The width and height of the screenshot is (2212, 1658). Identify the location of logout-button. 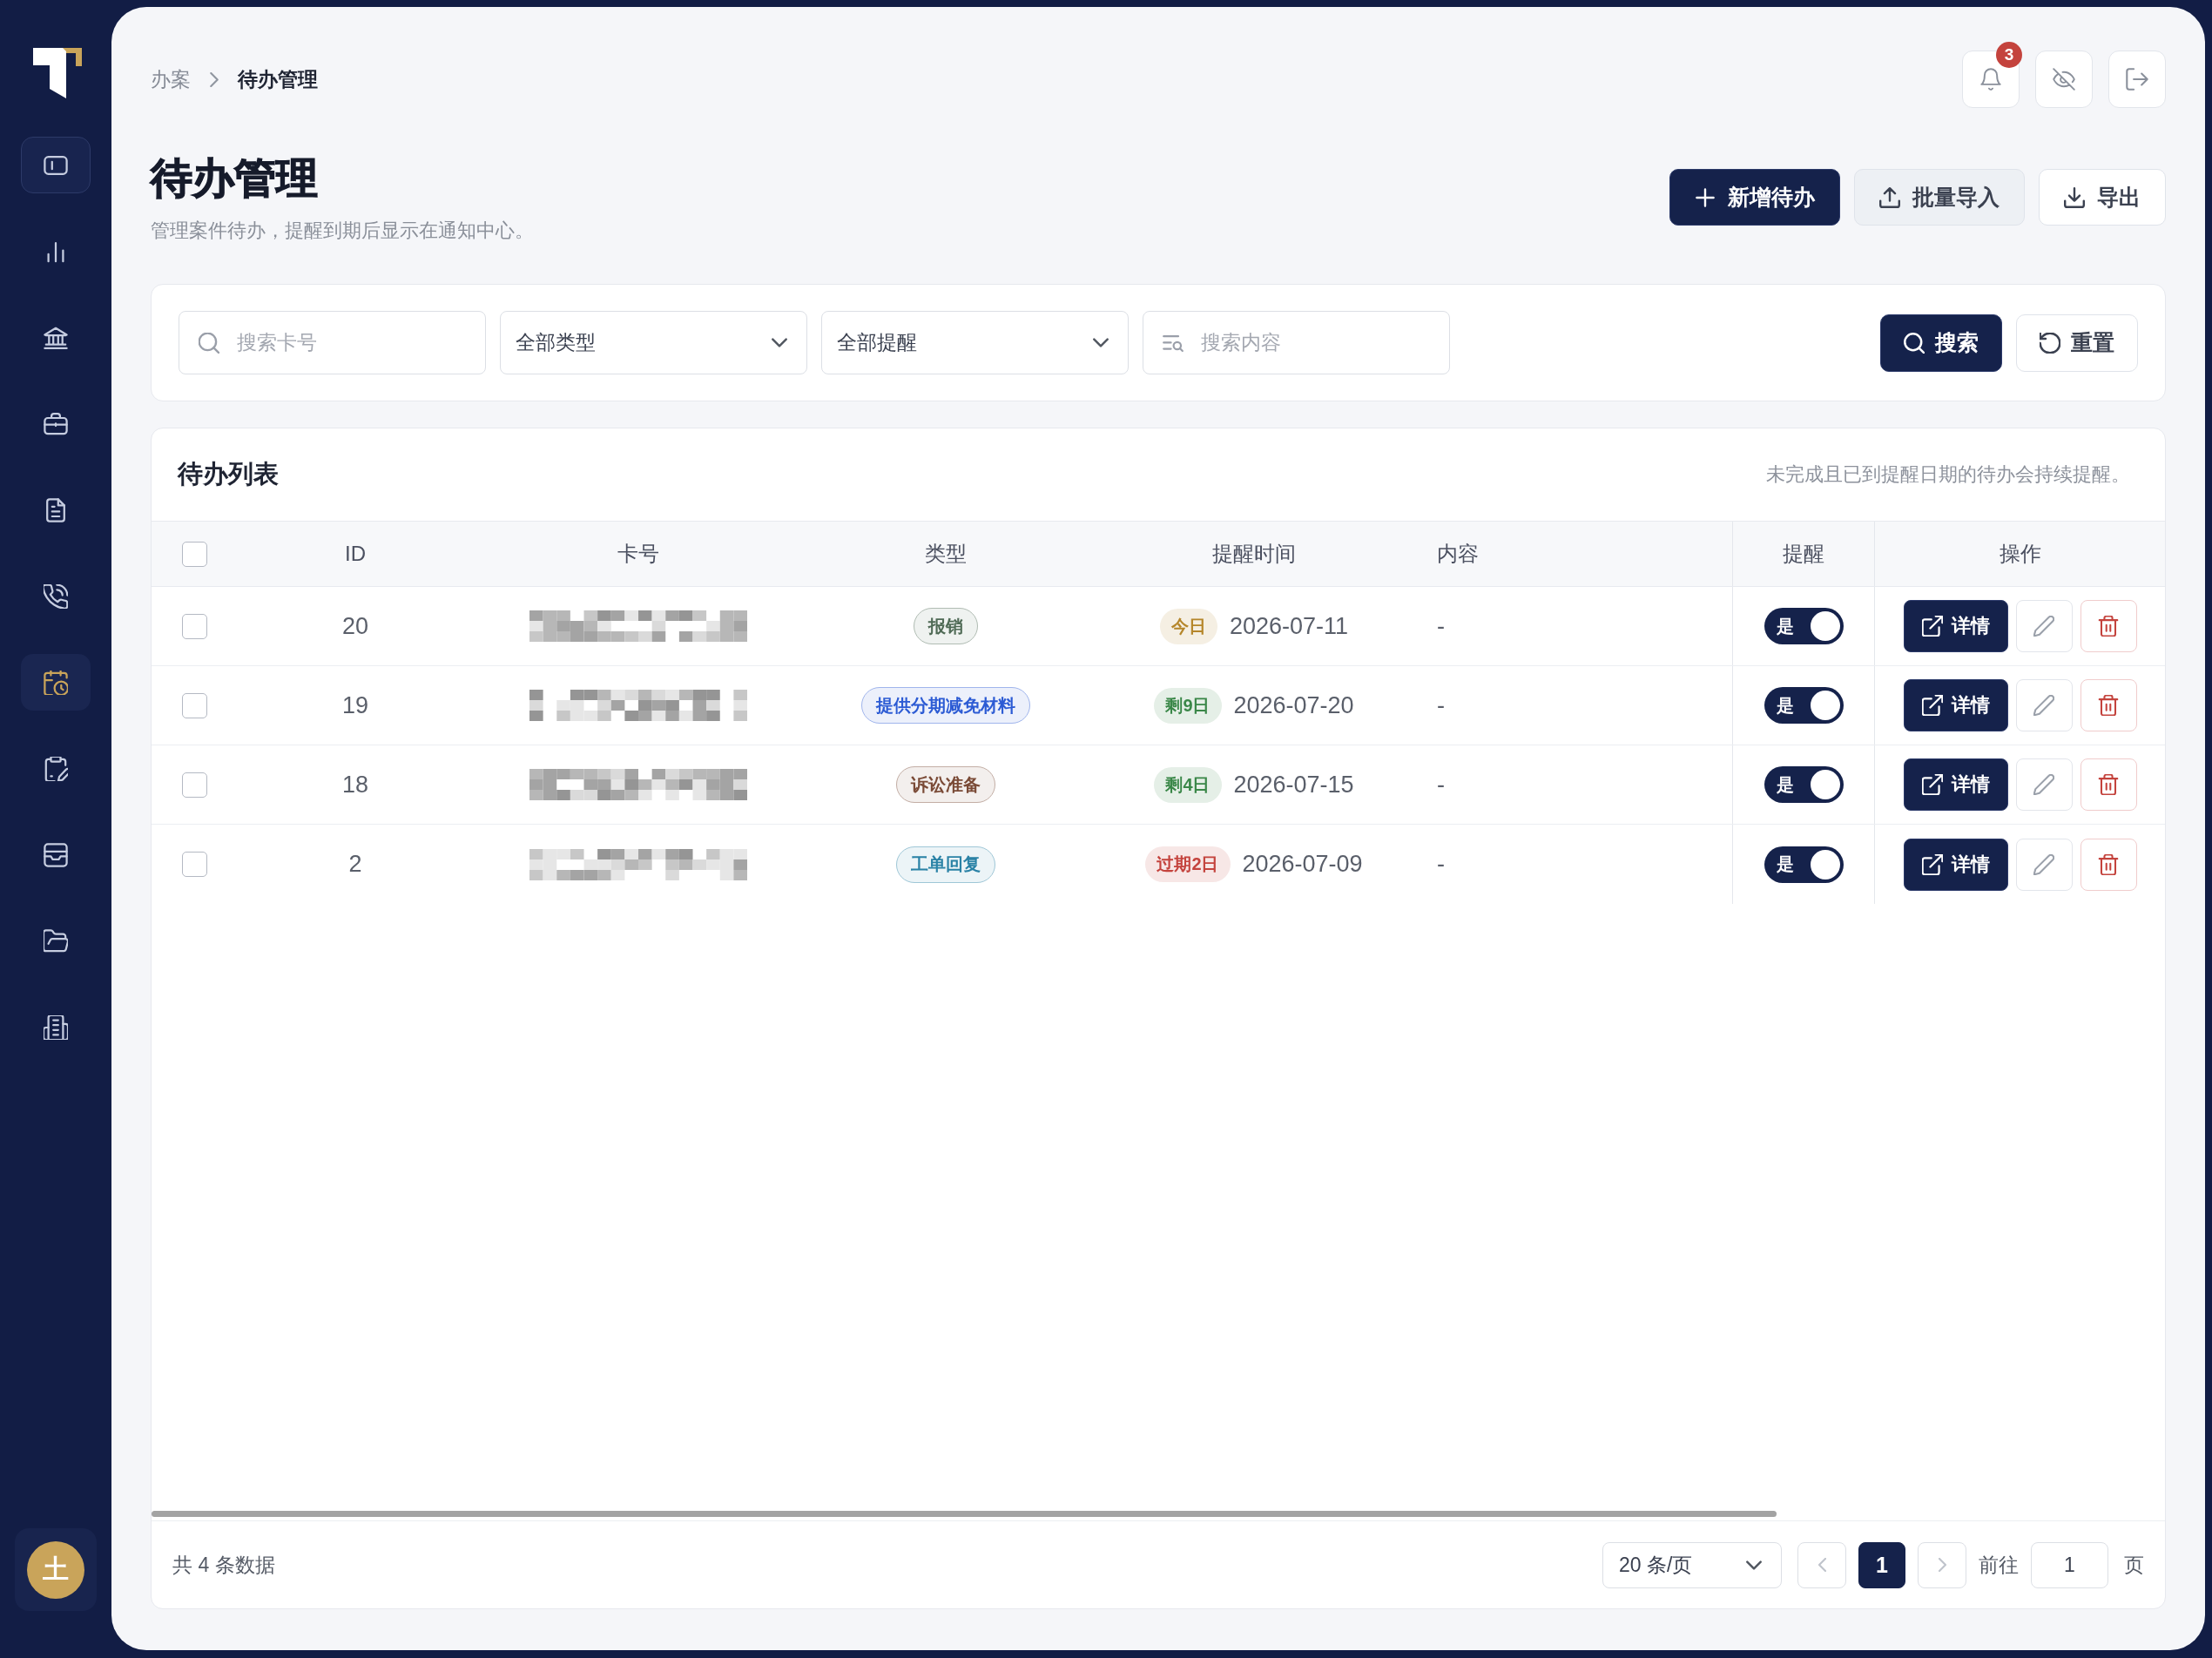
(2137, 80).